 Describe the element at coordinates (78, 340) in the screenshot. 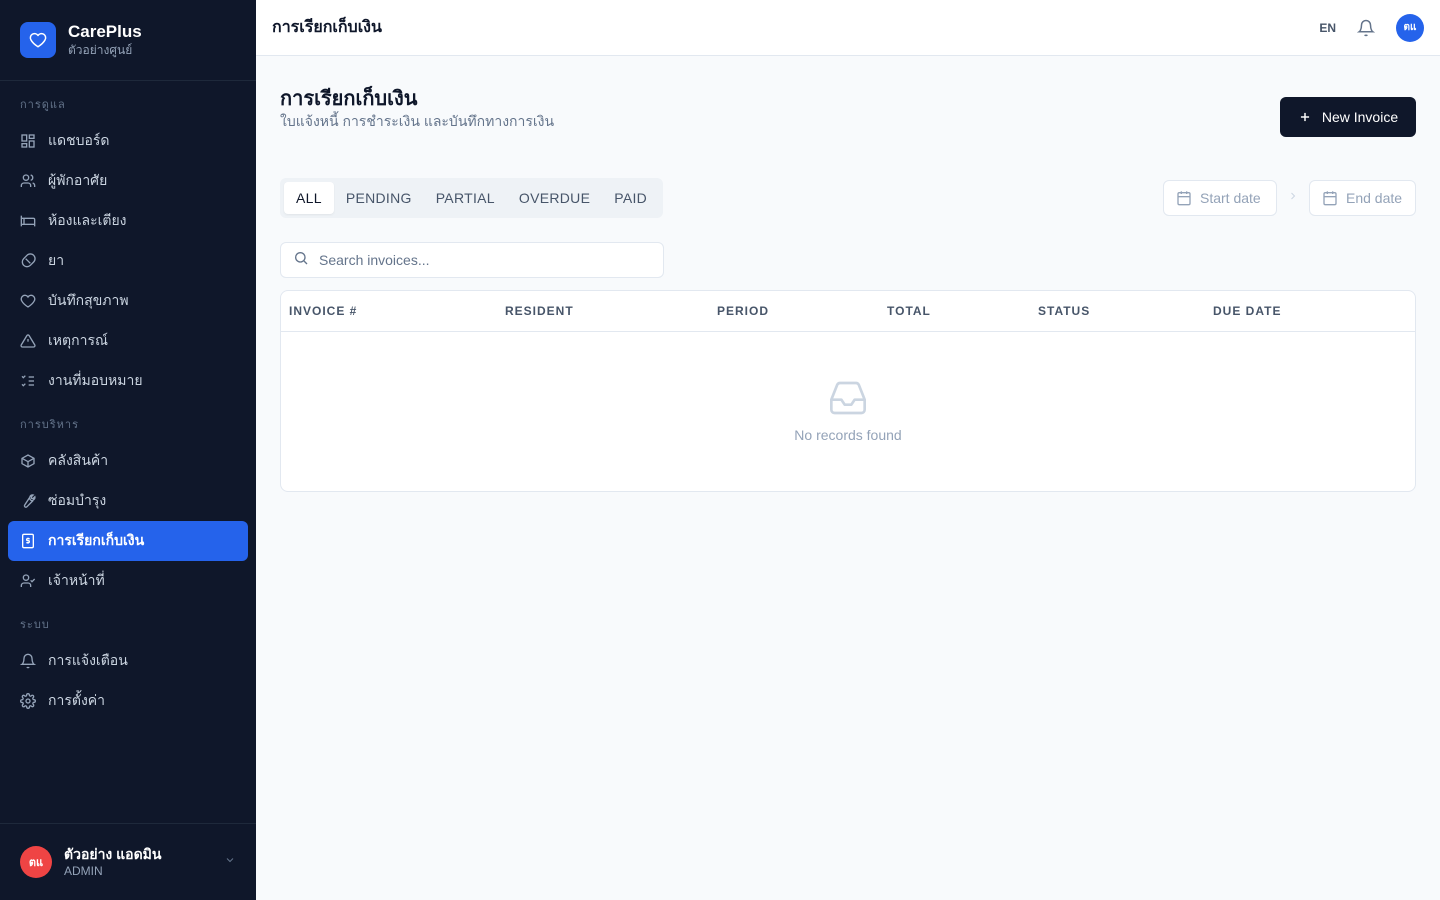

I see `sidebar-item-label: เหตุการณ์` at that location.